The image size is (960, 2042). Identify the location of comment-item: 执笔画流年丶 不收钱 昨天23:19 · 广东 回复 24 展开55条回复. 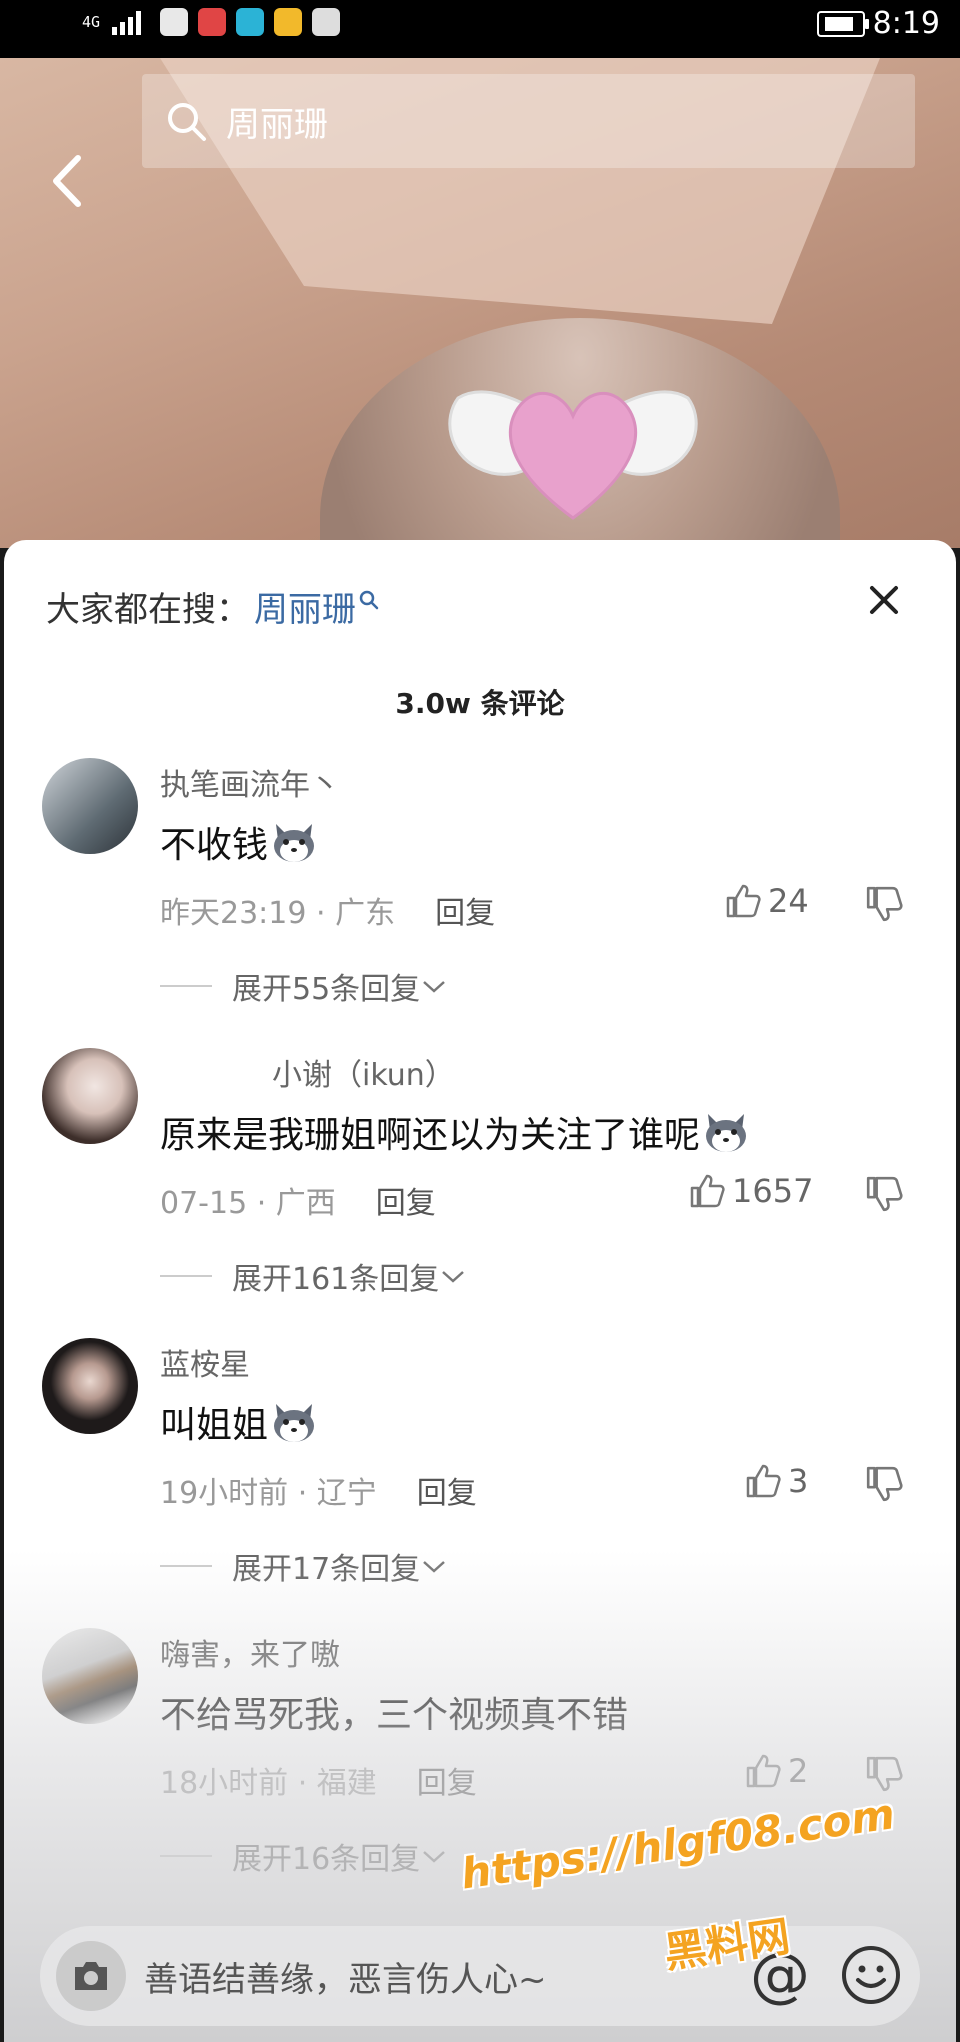
(480, 903).